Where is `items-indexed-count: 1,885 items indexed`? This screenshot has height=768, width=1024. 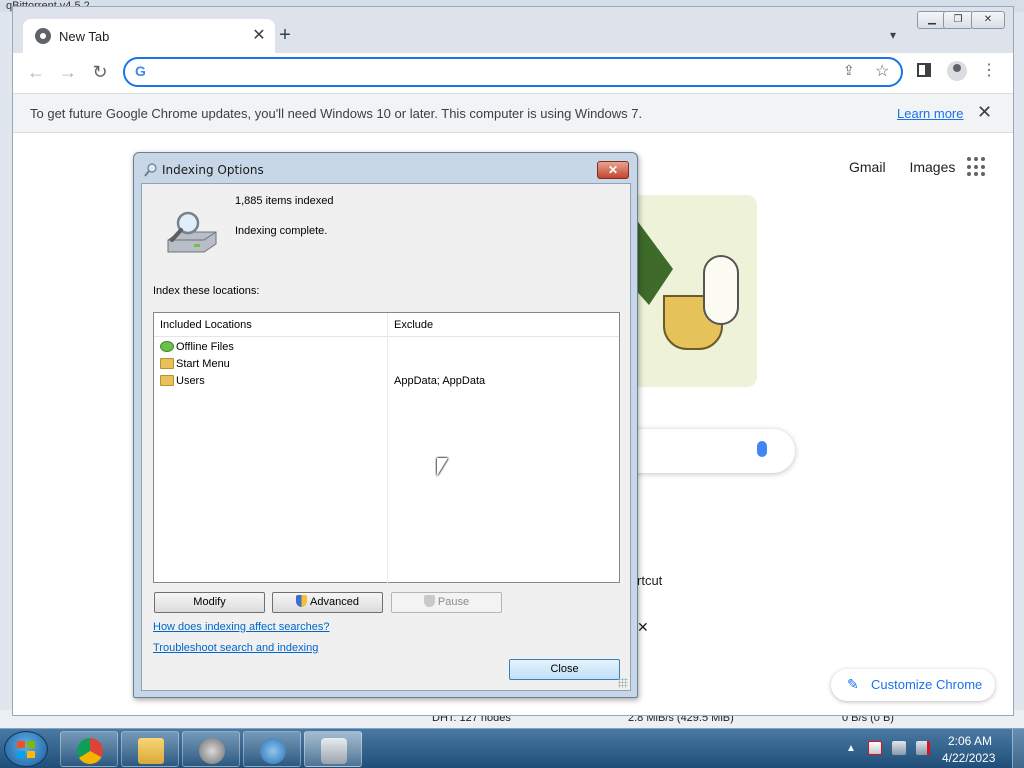 items-indexed-count: 1,885 items indexed is located at coordinates (284, 201).